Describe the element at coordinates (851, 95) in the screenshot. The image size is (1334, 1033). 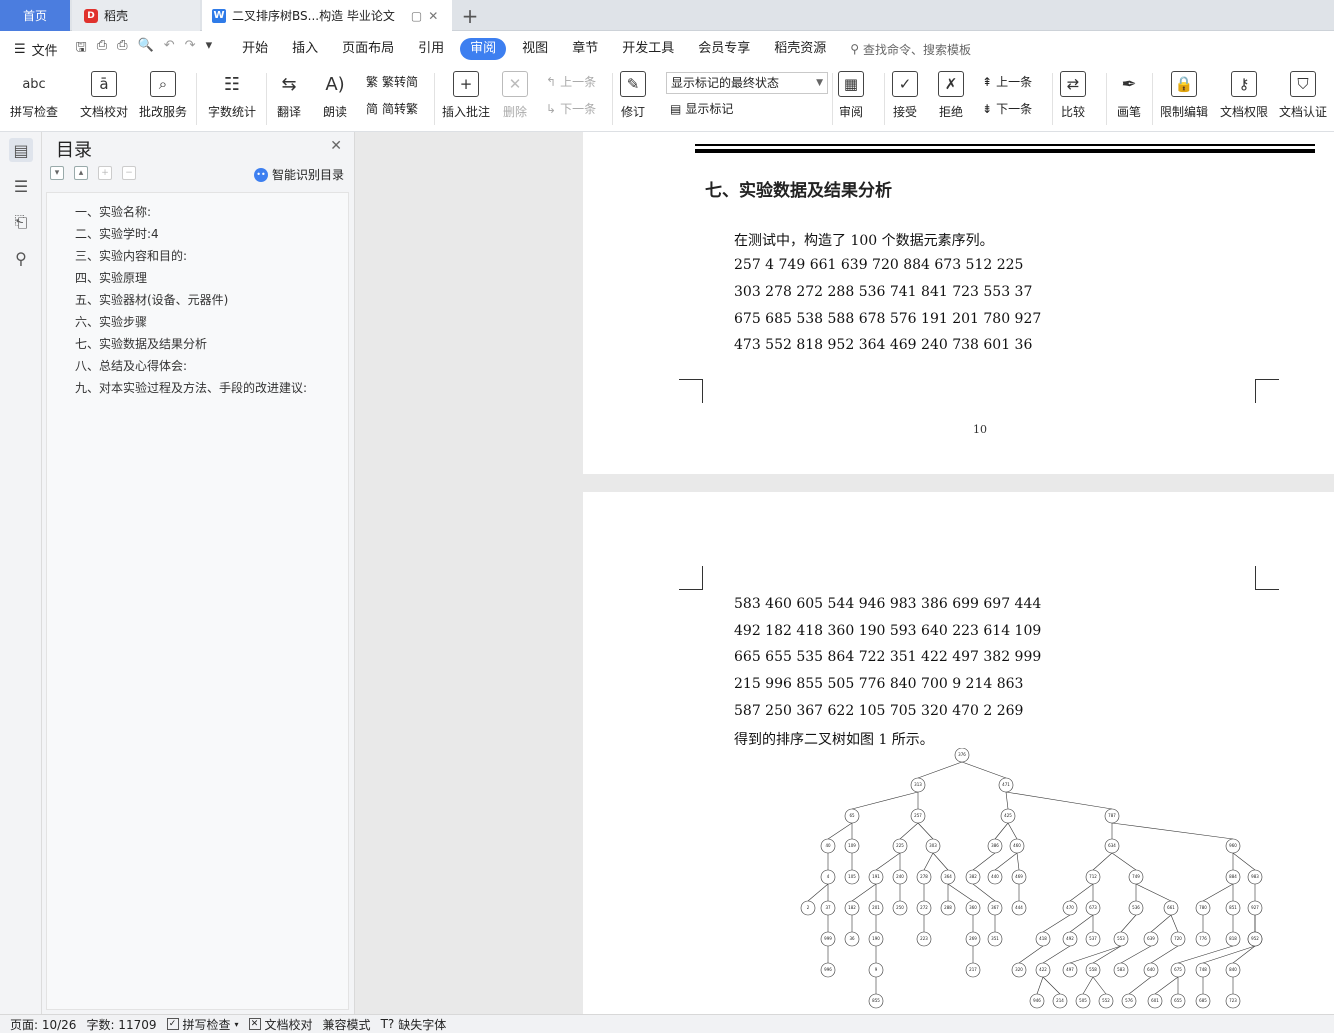
I see `review-pane-button: ▦ 审阅` at that location.